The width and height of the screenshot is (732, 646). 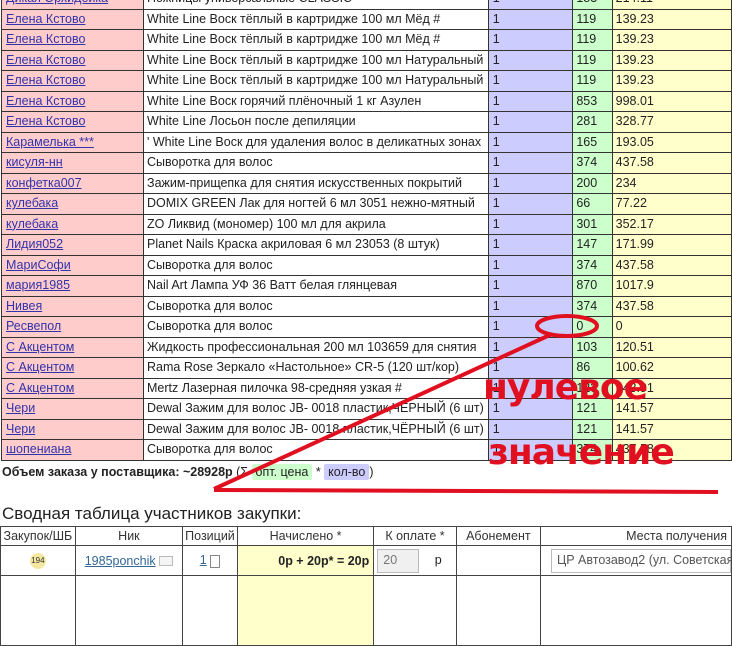 I want to click on nick-cell: МариСофи, so click(x=72, y=265).